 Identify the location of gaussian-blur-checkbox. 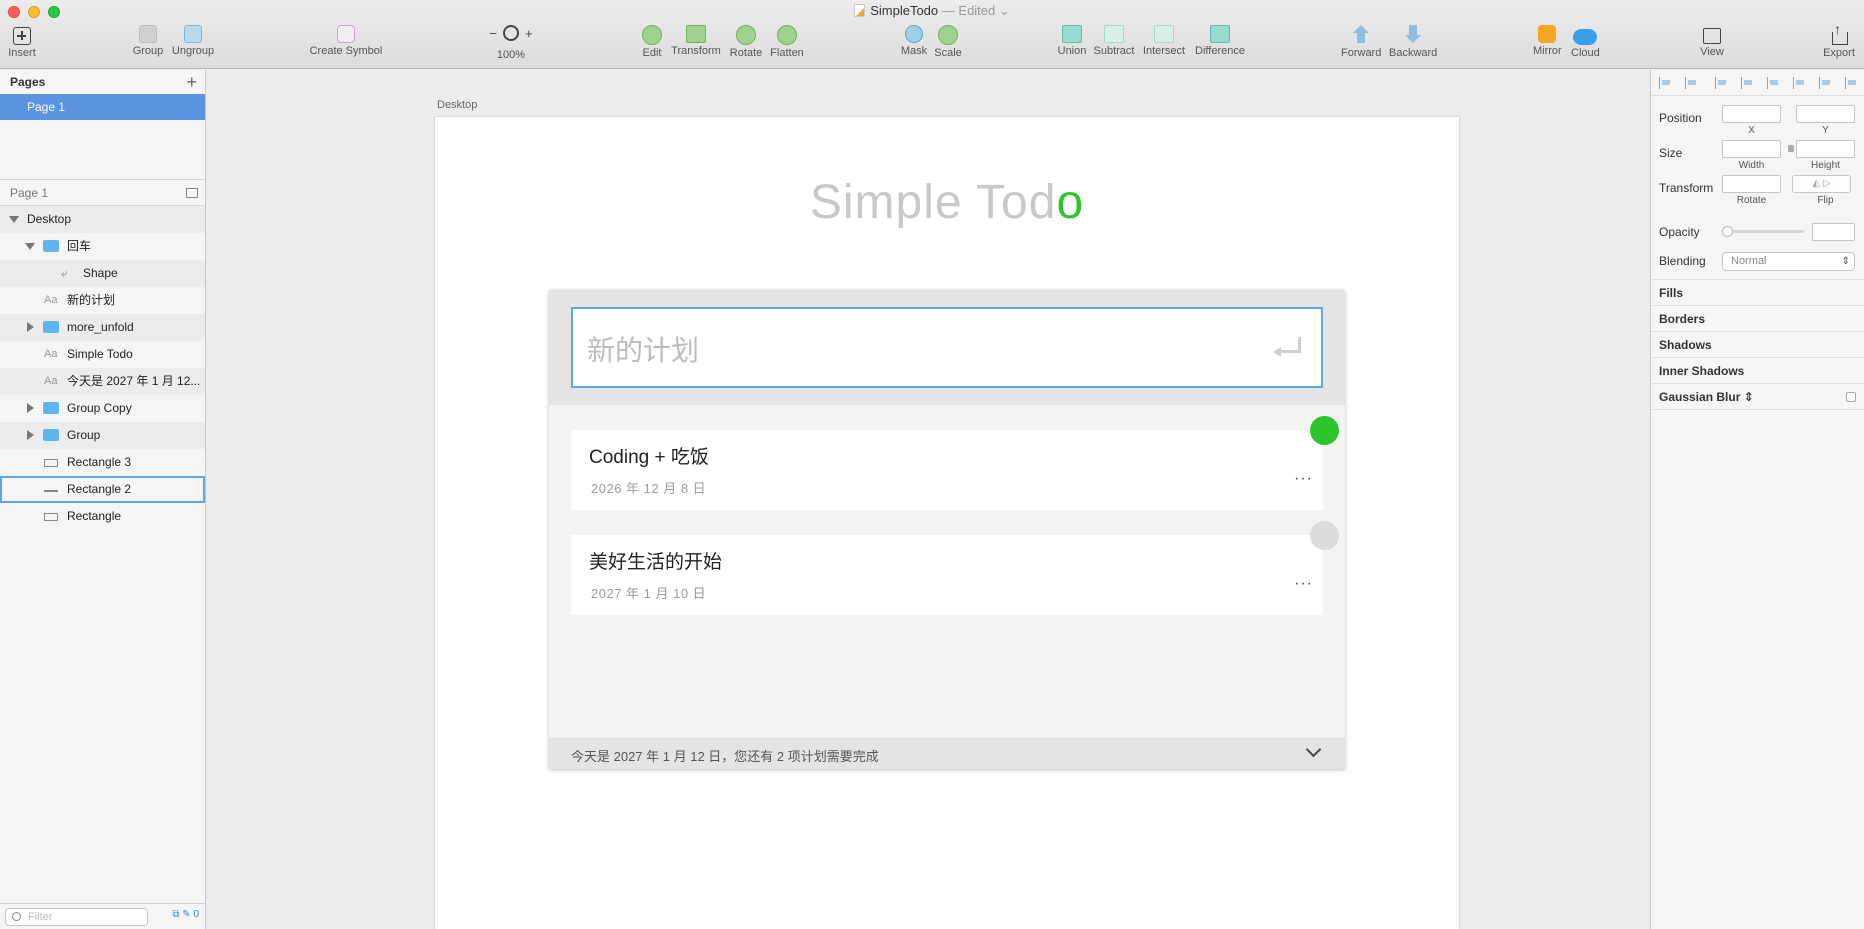
(1851, 397).